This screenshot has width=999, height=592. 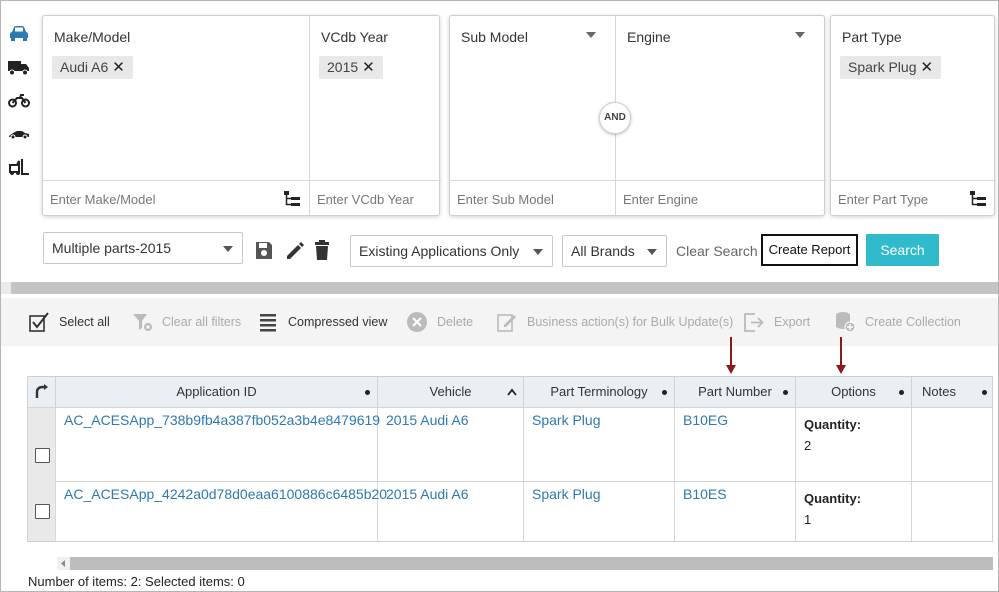 What do you see at coordinates (322, 250) in the screenshot?
I see `trash-icon` at bounding box center [322, 250].